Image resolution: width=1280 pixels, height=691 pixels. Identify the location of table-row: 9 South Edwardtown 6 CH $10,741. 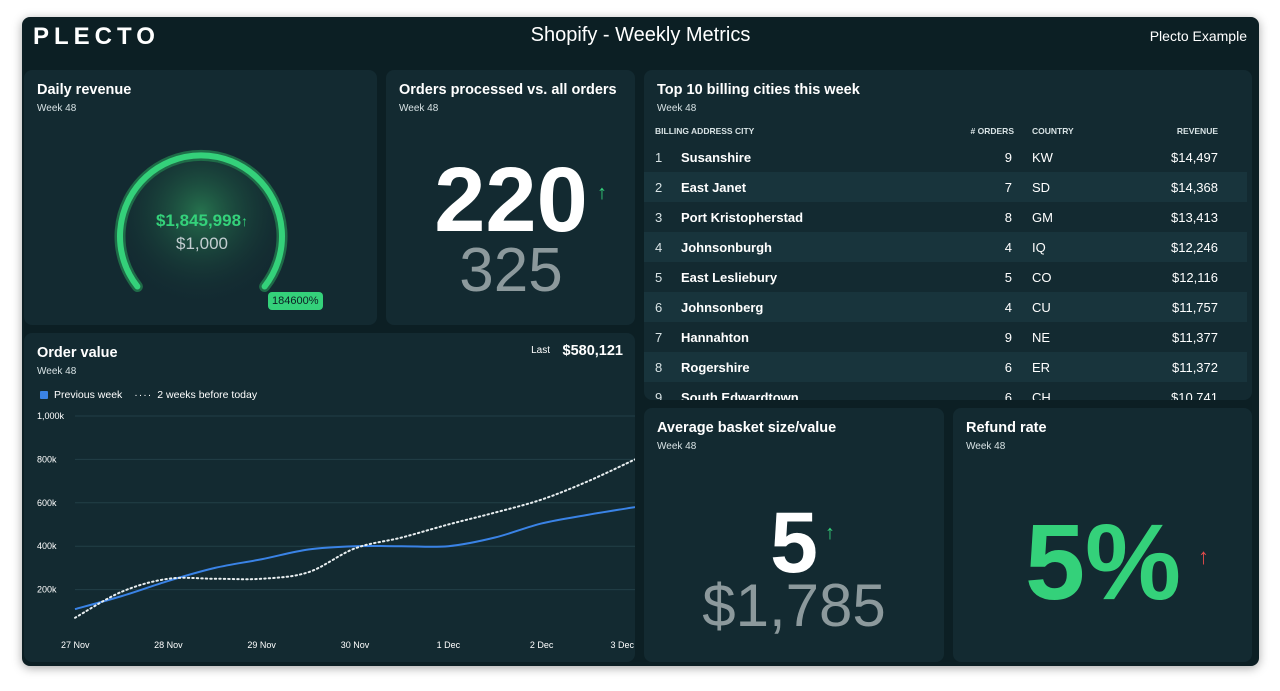
(945, 391).